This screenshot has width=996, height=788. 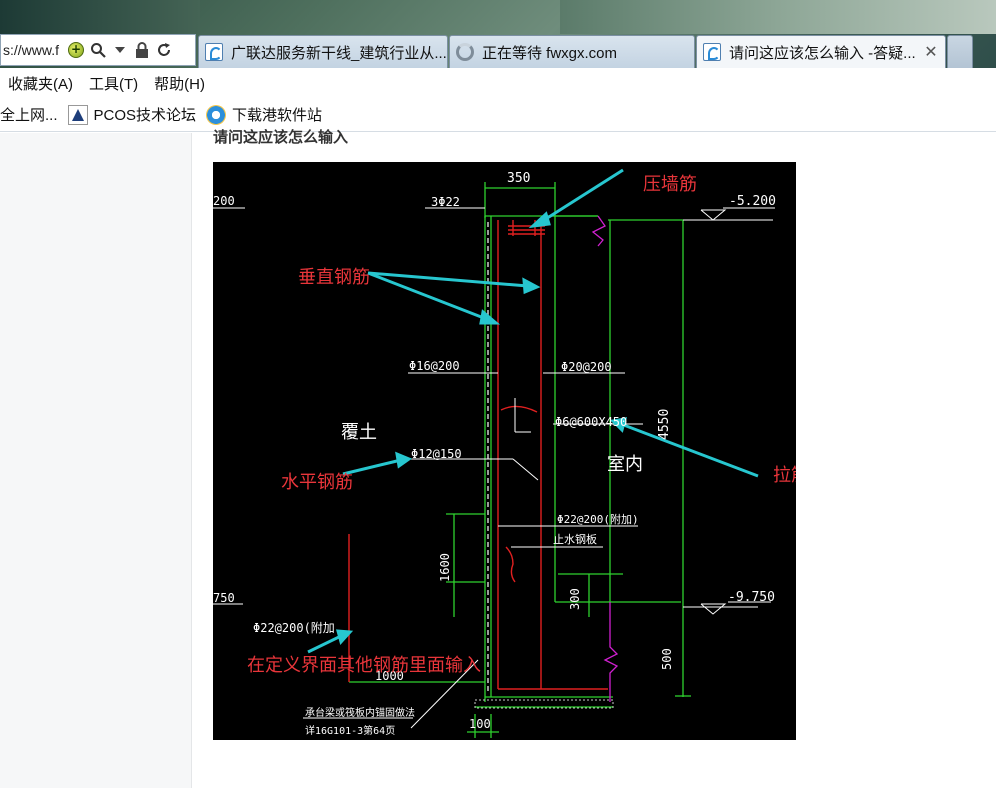 What do you see at coordinates (498, 115) in the screenshot?
I see `favorites-bar: 全上网... PCOS技术论坛 下载港软件站` at bounding box center [498, 115].